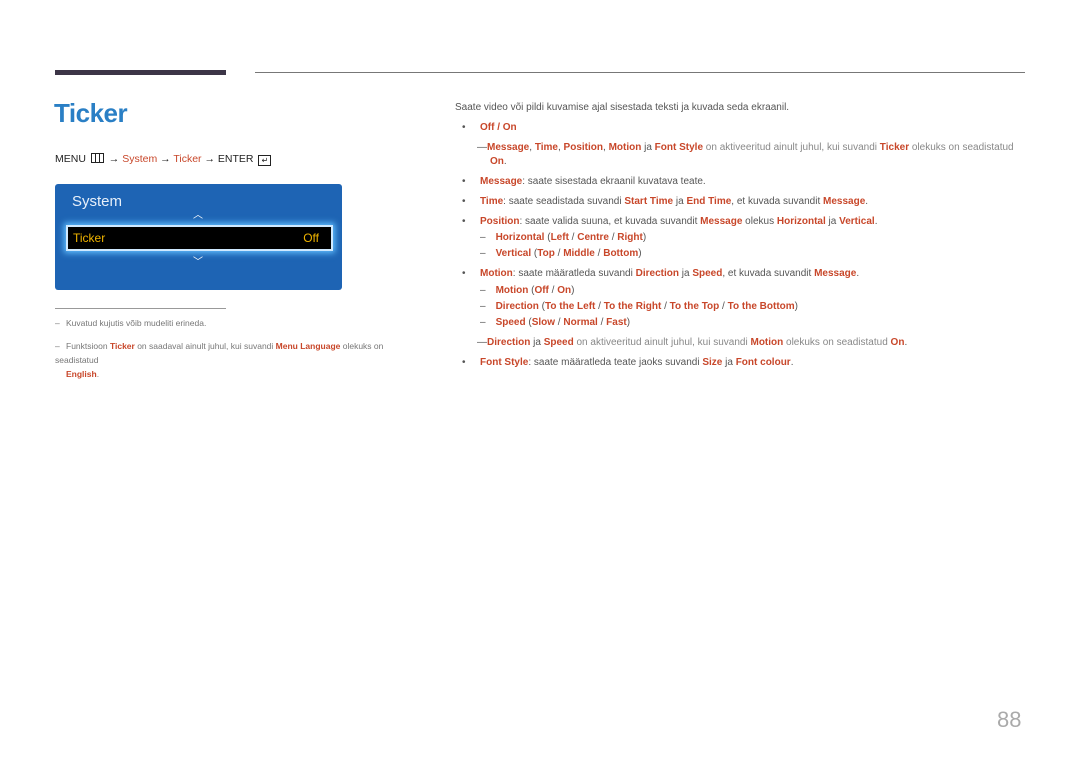 This screenshot has width=1080, height=763. Describe the element at coordinates (187, 159) in the screenshot. I see `path-ticker: Ticker` at that location.